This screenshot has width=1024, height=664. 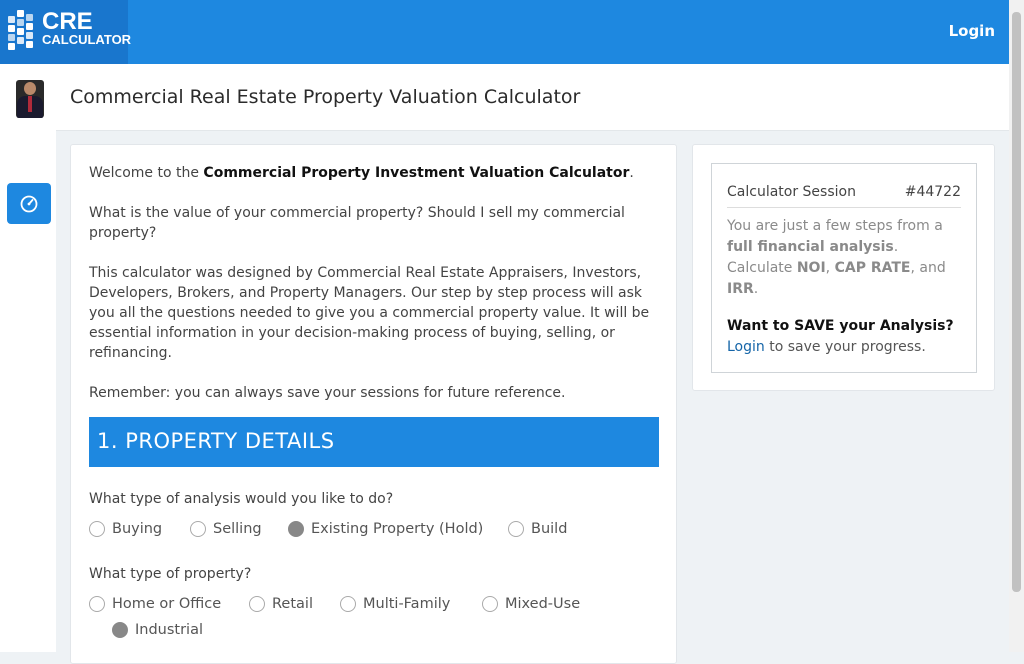 I want to click on radio-analysis-existing-hold: Existing Property (Hold), so click(x=385, y=529).